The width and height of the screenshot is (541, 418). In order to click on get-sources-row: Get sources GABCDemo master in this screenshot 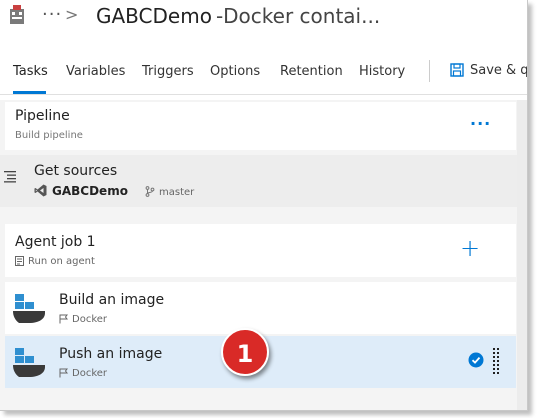, I will do `click(258, 181)`.